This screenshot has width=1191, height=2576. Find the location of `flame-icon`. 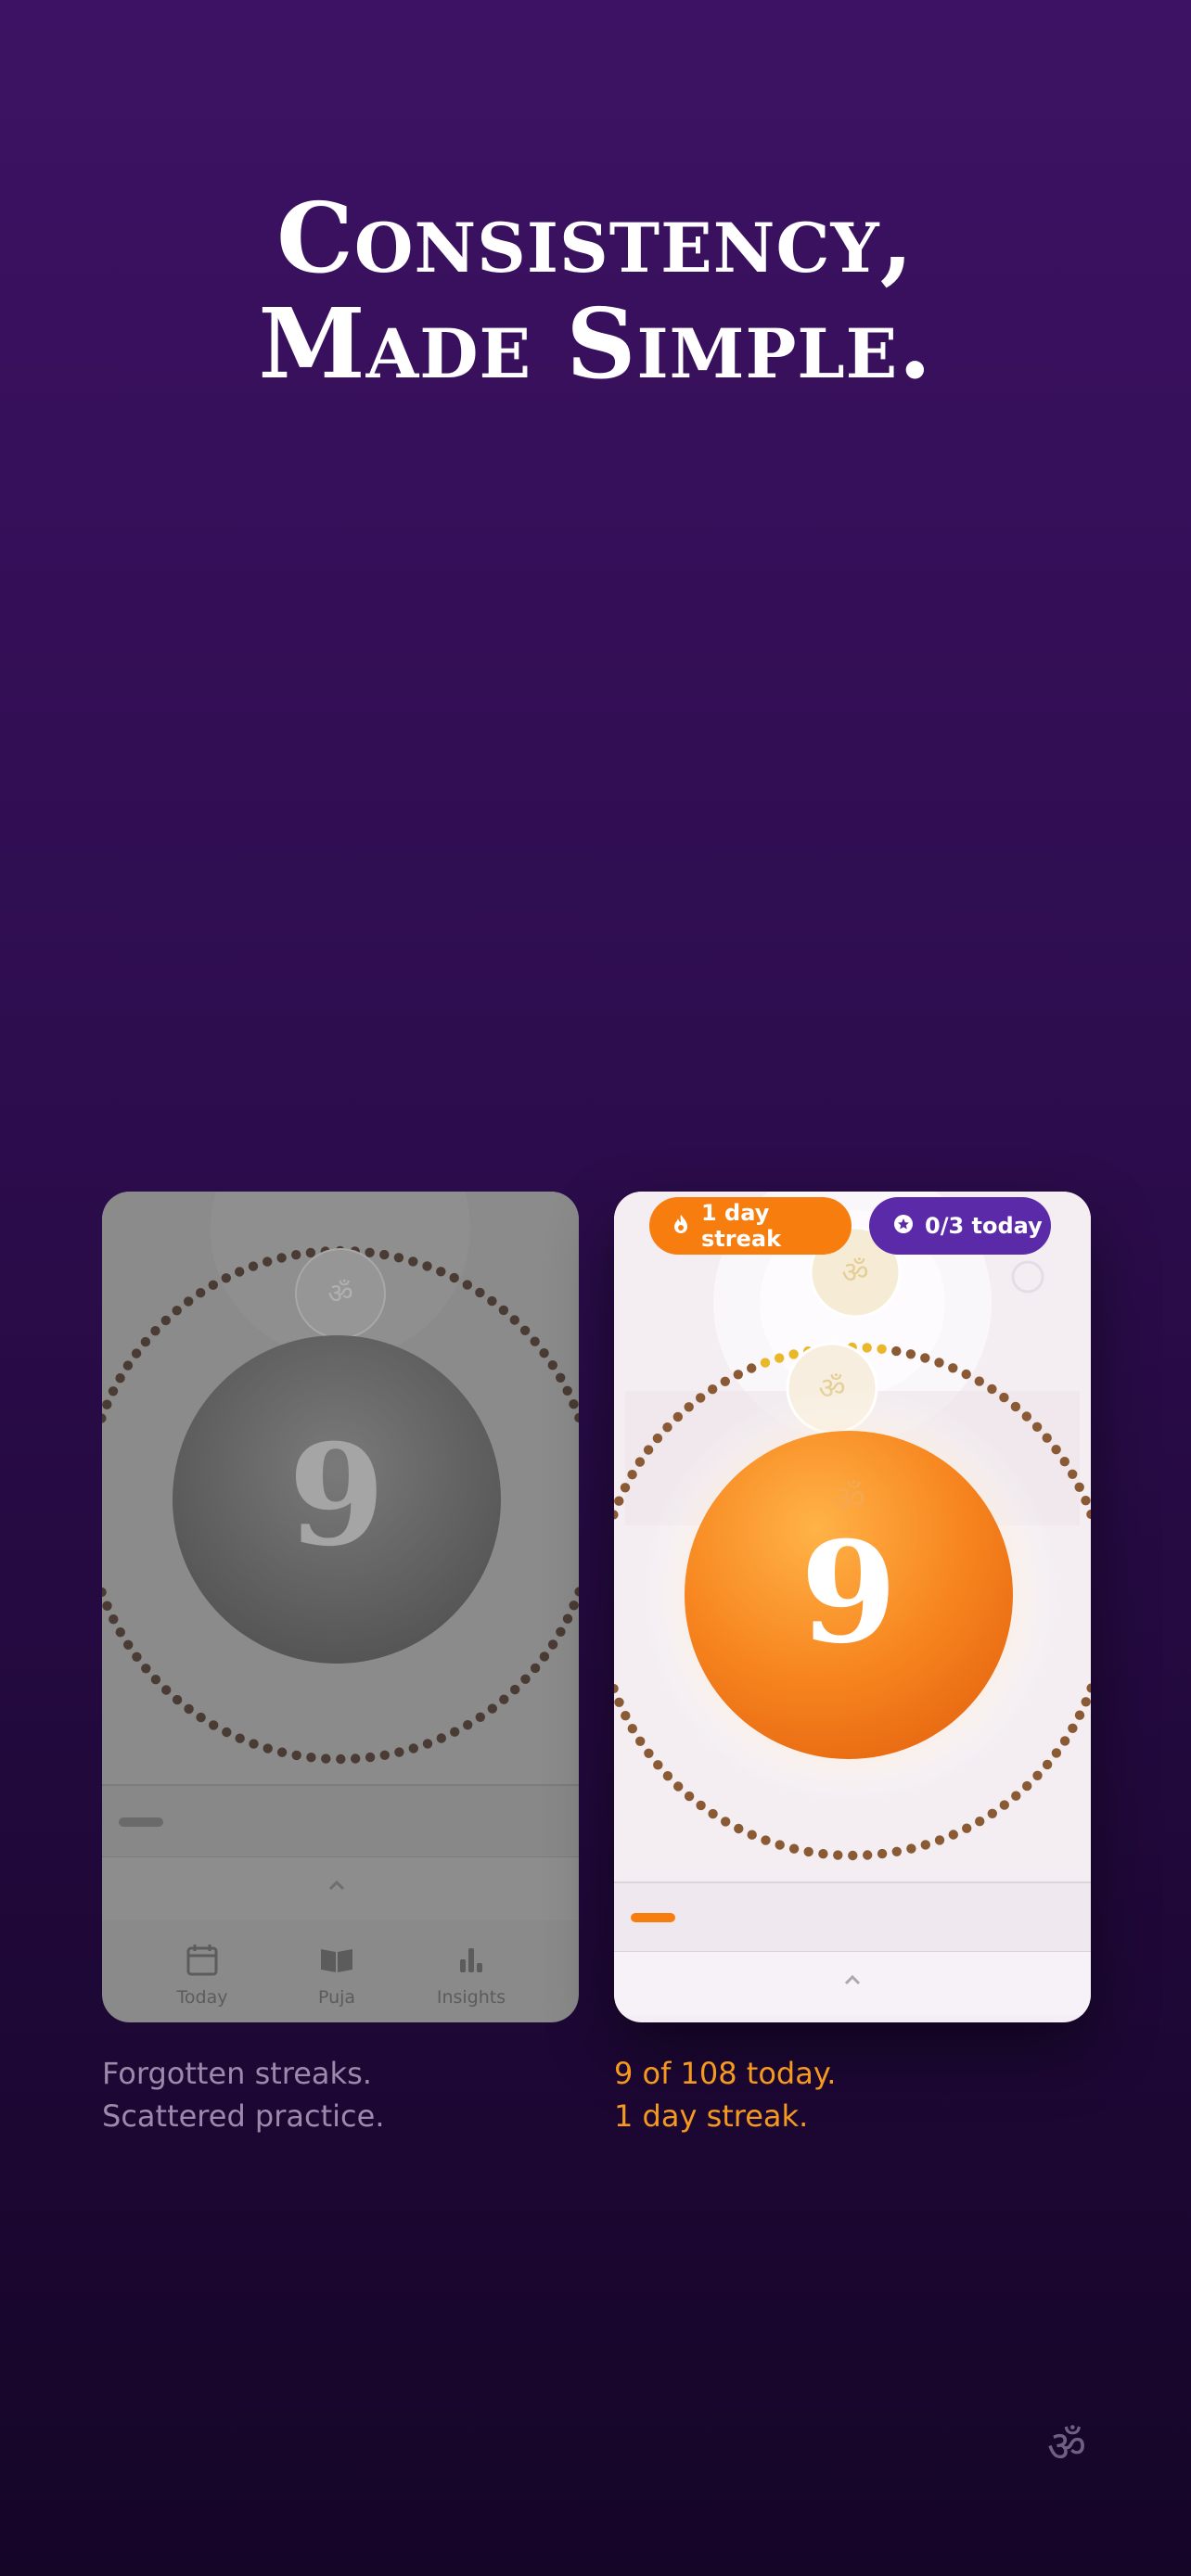

flame-icon is located at coordinates (681, 1226).